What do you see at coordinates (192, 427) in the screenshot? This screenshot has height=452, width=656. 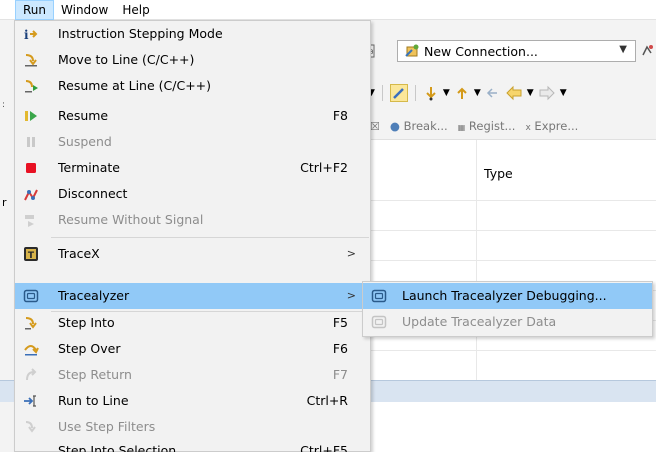 I see `menu-item-use-step-filters: Use Step Filters` at bounding box center [192, 427].